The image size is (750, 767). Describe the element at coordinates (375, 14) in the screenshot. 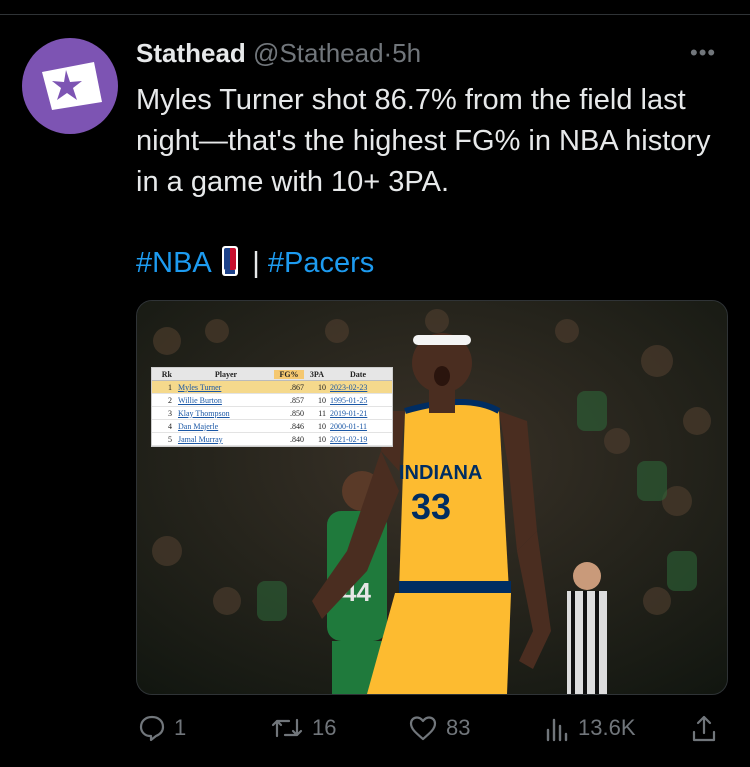

I see `top-divider` at that location.